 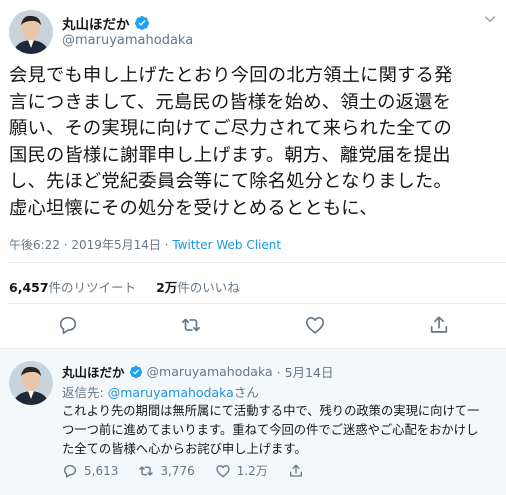 I want to click on reply-actions: 5,613 3,776 1.2万, so click(x=193, y=470).